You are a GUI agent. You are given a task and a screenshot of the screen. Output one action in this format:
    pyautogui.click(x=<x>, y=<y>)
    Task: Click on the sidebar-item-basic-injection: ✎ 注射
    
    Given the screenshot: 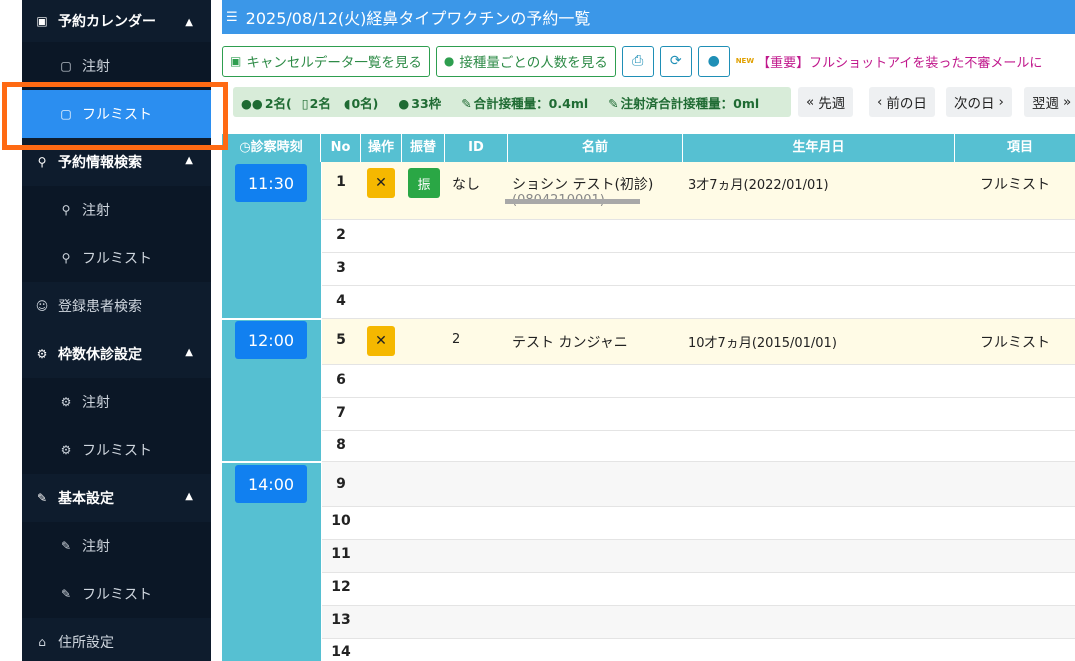 What is the action you would take?
    pyautogui.click(x=116, y=546)
    